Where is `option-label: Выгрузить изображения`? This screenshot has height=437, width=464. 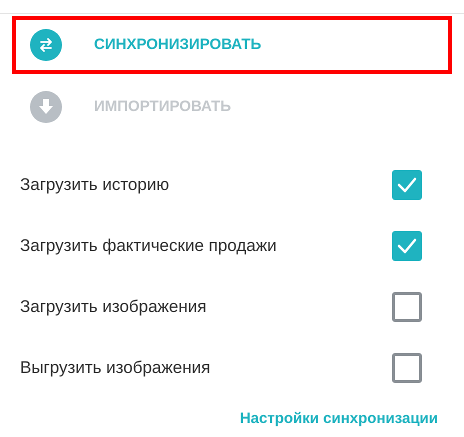 option-label: Выгрузить изображения is located at coordinates (115, 367).